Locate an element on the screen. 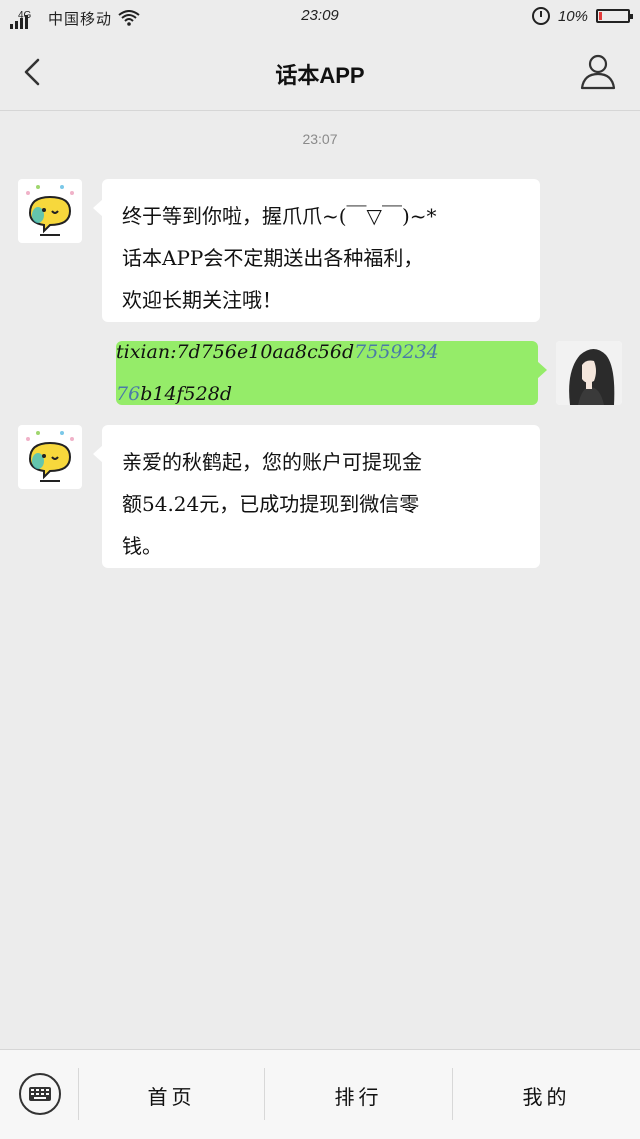 The image size is (640, 1139). nav-bar: 话本APP is located at coordinates (320, 72).